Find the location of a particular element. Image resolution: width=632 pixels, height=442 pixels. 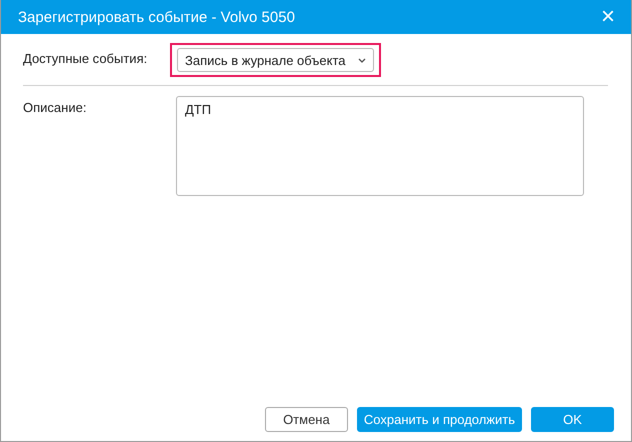

chevron-down-icon is located at coordinates (362, 60).